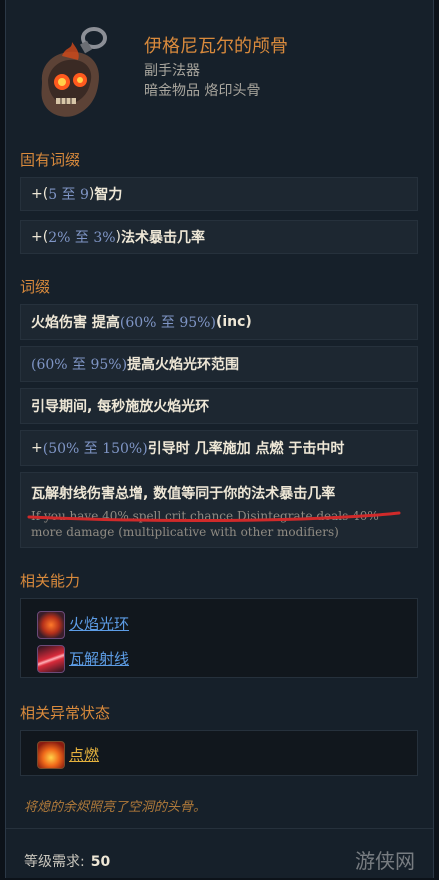 Image resolution: width=439 pixels, height=880 pixels. Describe the element at coordinates (51, 625) in the screenshot. I see `fire-aura-icon` at that location.